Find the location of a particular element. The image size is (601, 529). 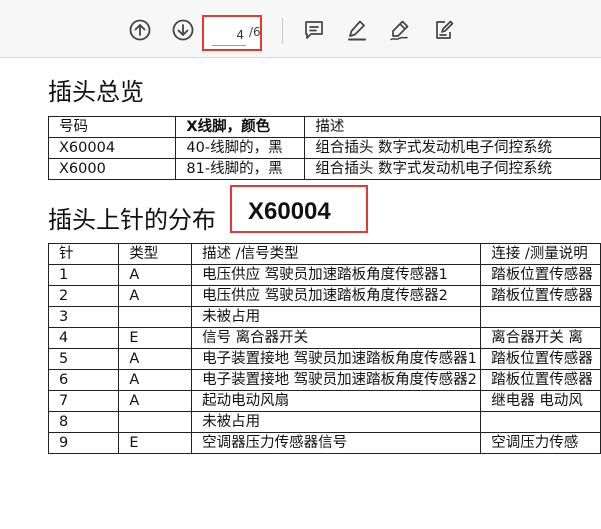

page-navigator: /6 is located at coordinates (232, 33).